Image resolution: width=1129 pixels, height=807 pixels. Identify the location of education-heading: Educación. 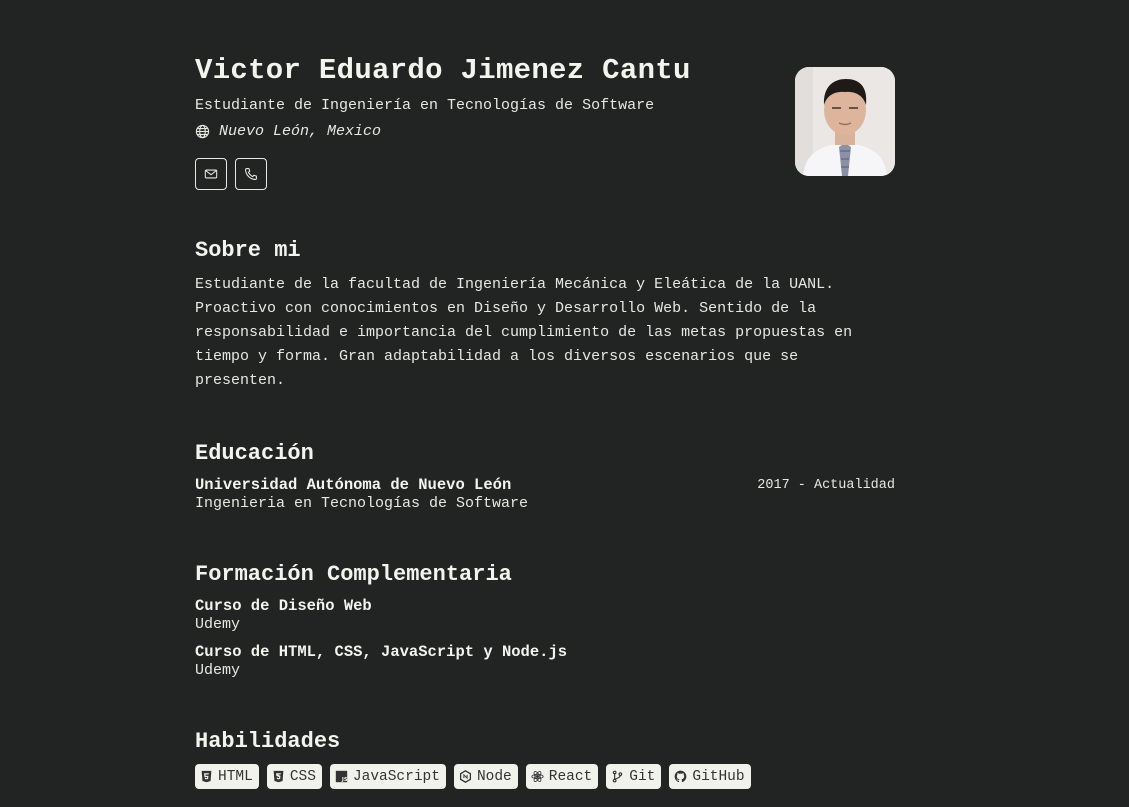
(254, 453).